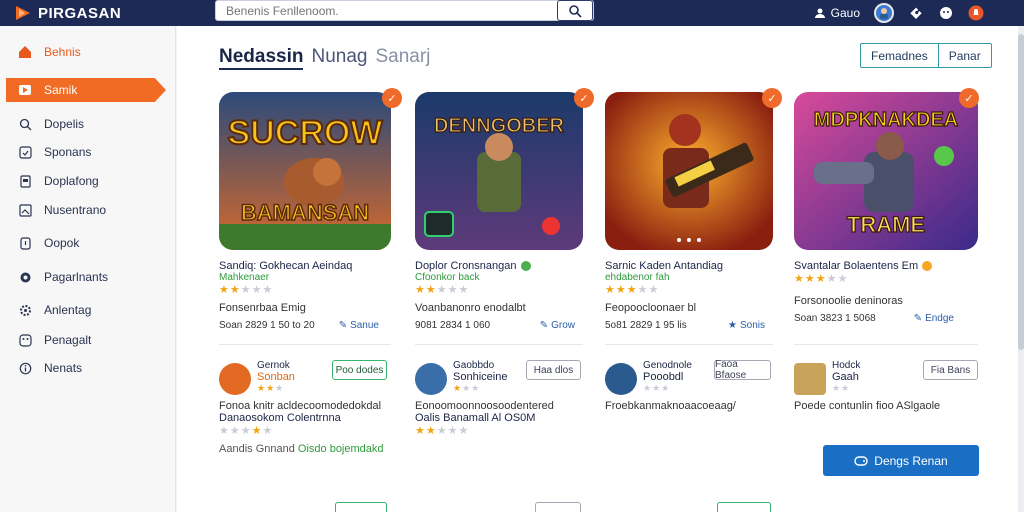  Describe the element at coordinates (71, 181) in the screenshot. I see `sidebar-item-label: Doplafong` at that location.